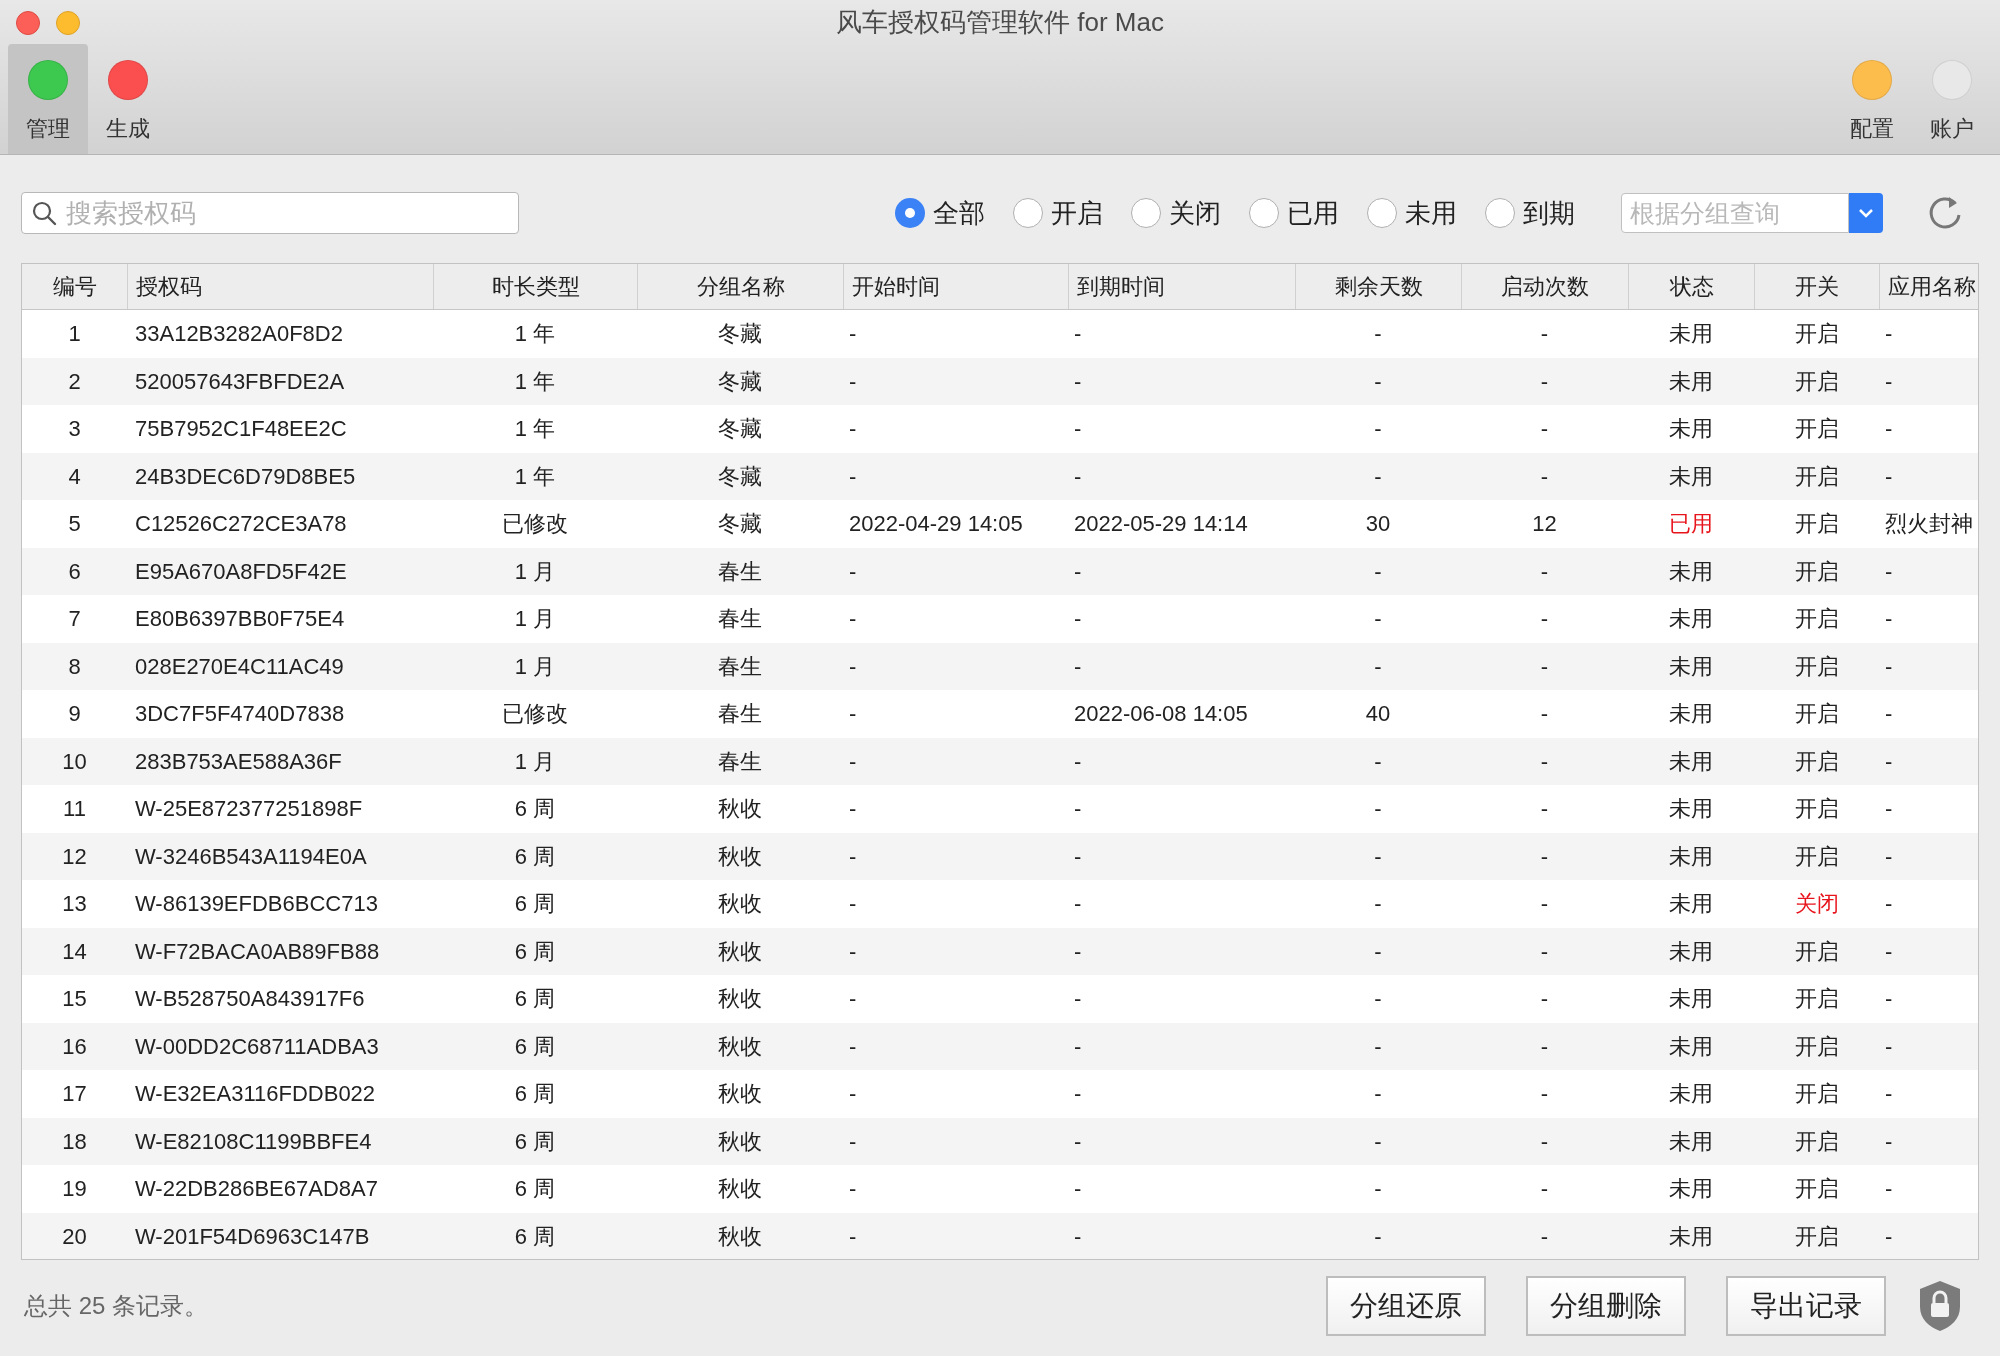  What do you see at coordinates (270, 213) in the screenshot?
I see `search-field: 搜索授权码` at bounding box center [270, 213].